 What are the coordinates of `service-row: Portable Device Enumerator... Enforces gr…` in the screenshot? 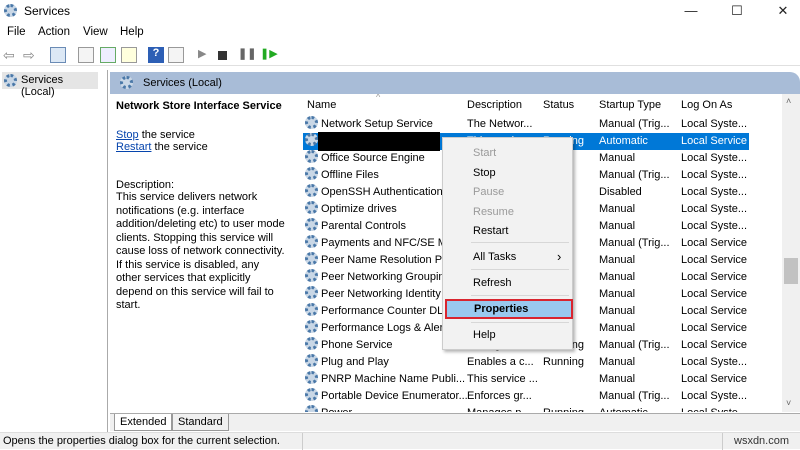 It's located at (526, 396).